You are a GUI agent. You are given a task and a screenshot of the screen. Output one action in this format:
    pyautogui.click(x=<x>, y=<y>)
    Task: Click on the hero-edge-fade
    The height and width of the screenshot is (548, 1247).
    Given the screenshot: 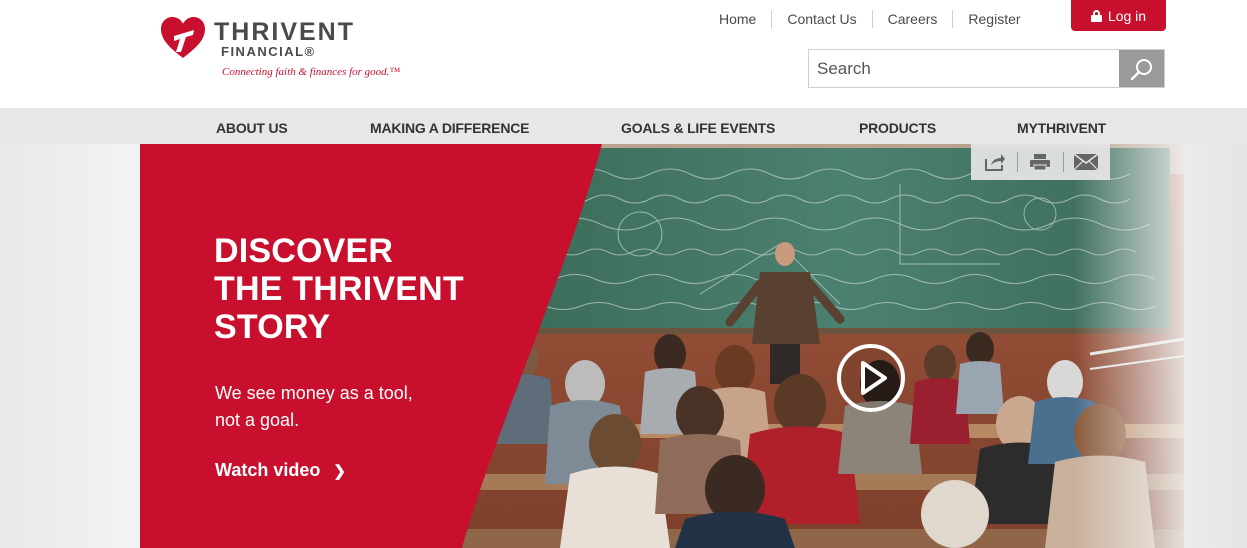 What is the action you would take?
    pyautogui.click(x=1129, y=346)
    